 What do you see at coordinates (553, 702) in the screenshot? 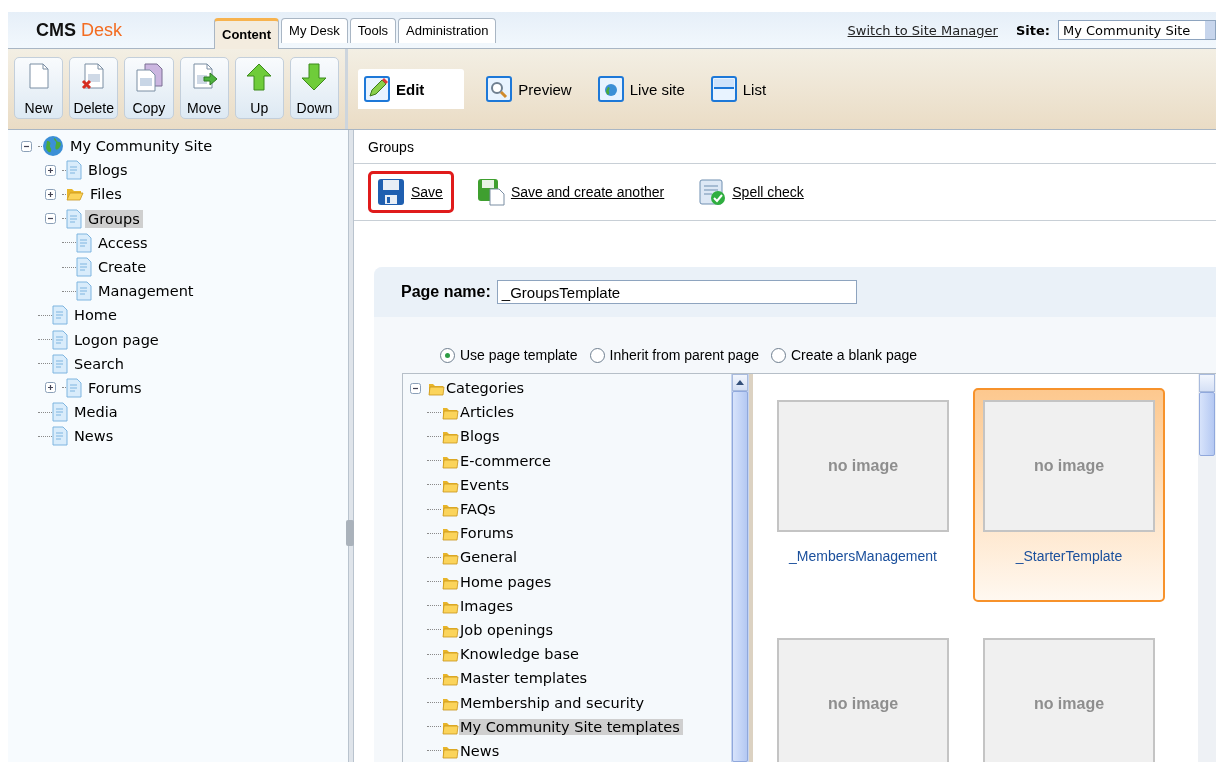
I see `tree-item: Membership and security` at bounding box center [553, 702].